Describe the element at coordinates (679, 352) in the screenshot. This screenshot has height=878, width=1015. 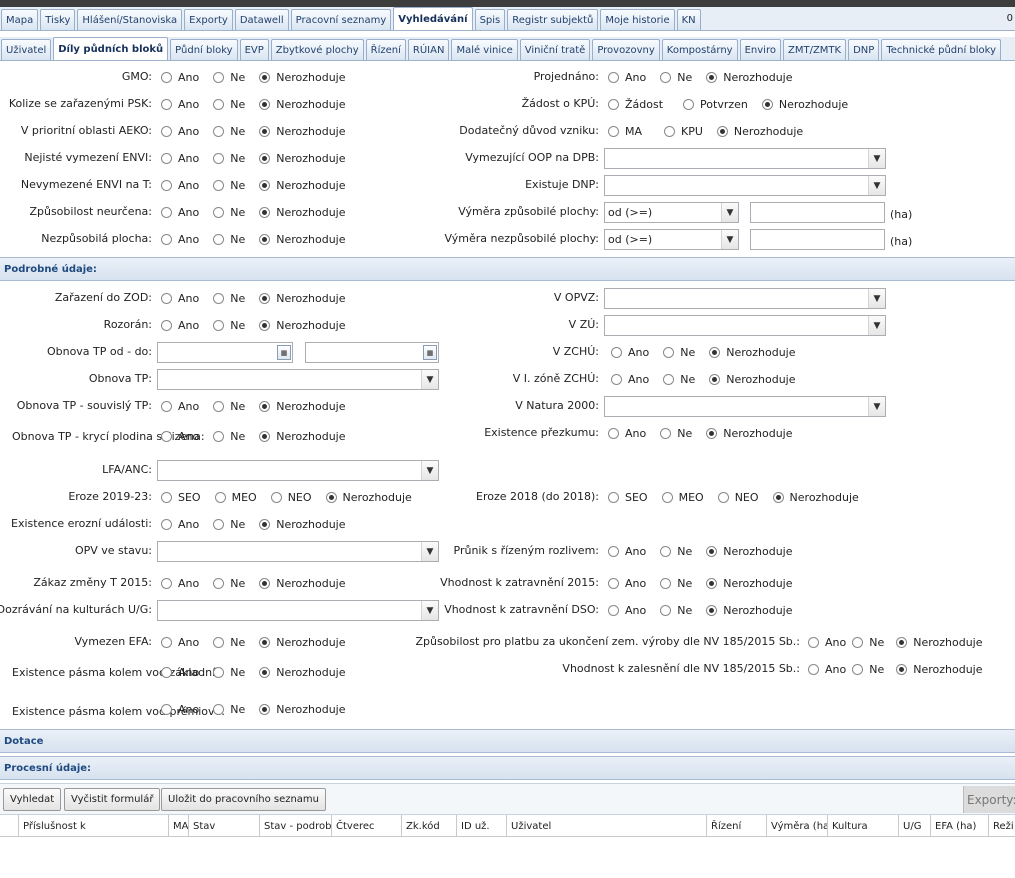
I see `v-zchu-option-ne: Ne` at that location.